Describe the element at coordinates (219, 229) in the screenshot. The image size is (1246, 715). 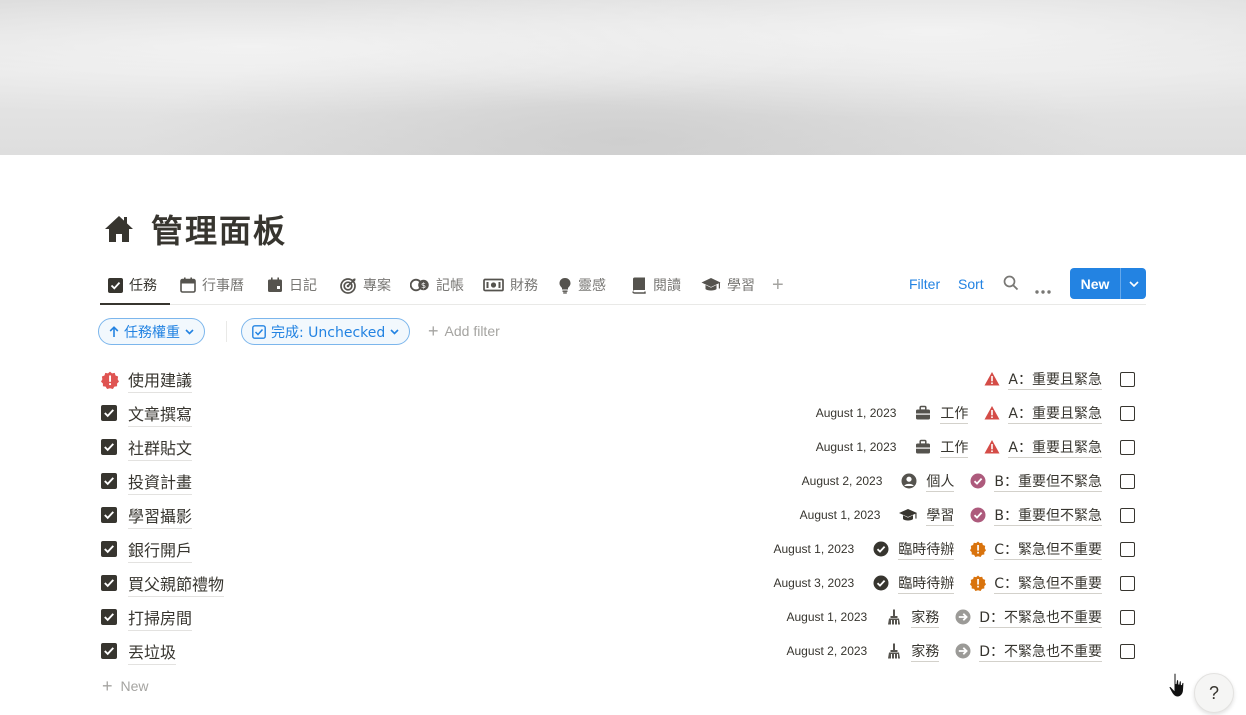
I see `page-title: 管理面板` at that location.